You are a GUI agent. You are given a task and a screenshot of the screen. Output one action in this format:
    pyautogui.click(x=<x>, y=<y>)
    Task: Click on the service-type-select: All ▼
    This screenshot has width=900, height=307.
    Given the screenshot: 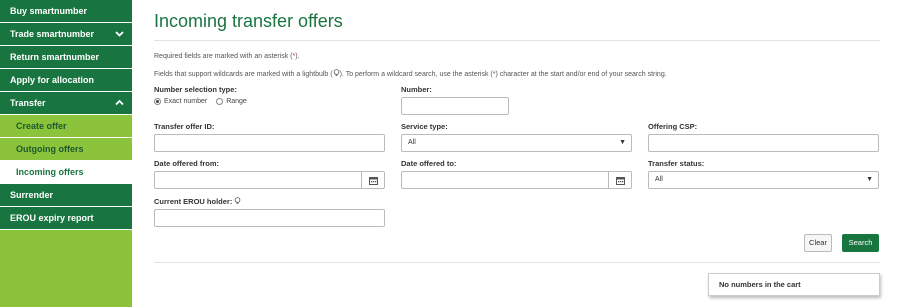 What is the action you would take?
    pyautogui.click(x=516, y=143)
    